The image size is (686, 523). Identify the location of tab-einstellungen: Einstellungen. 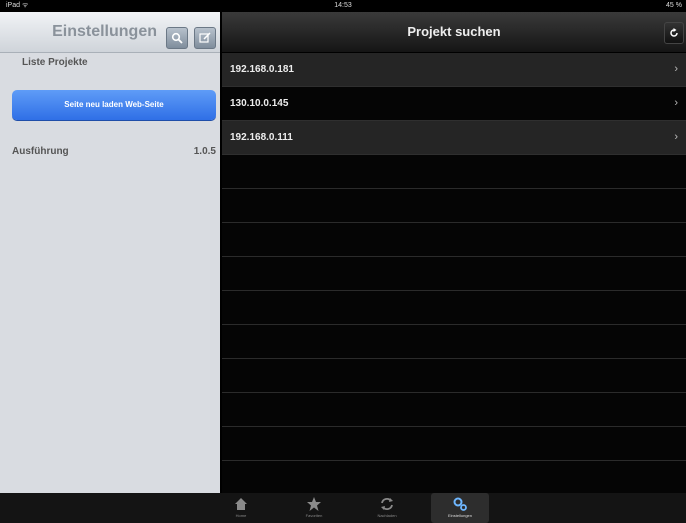
(460, 508).